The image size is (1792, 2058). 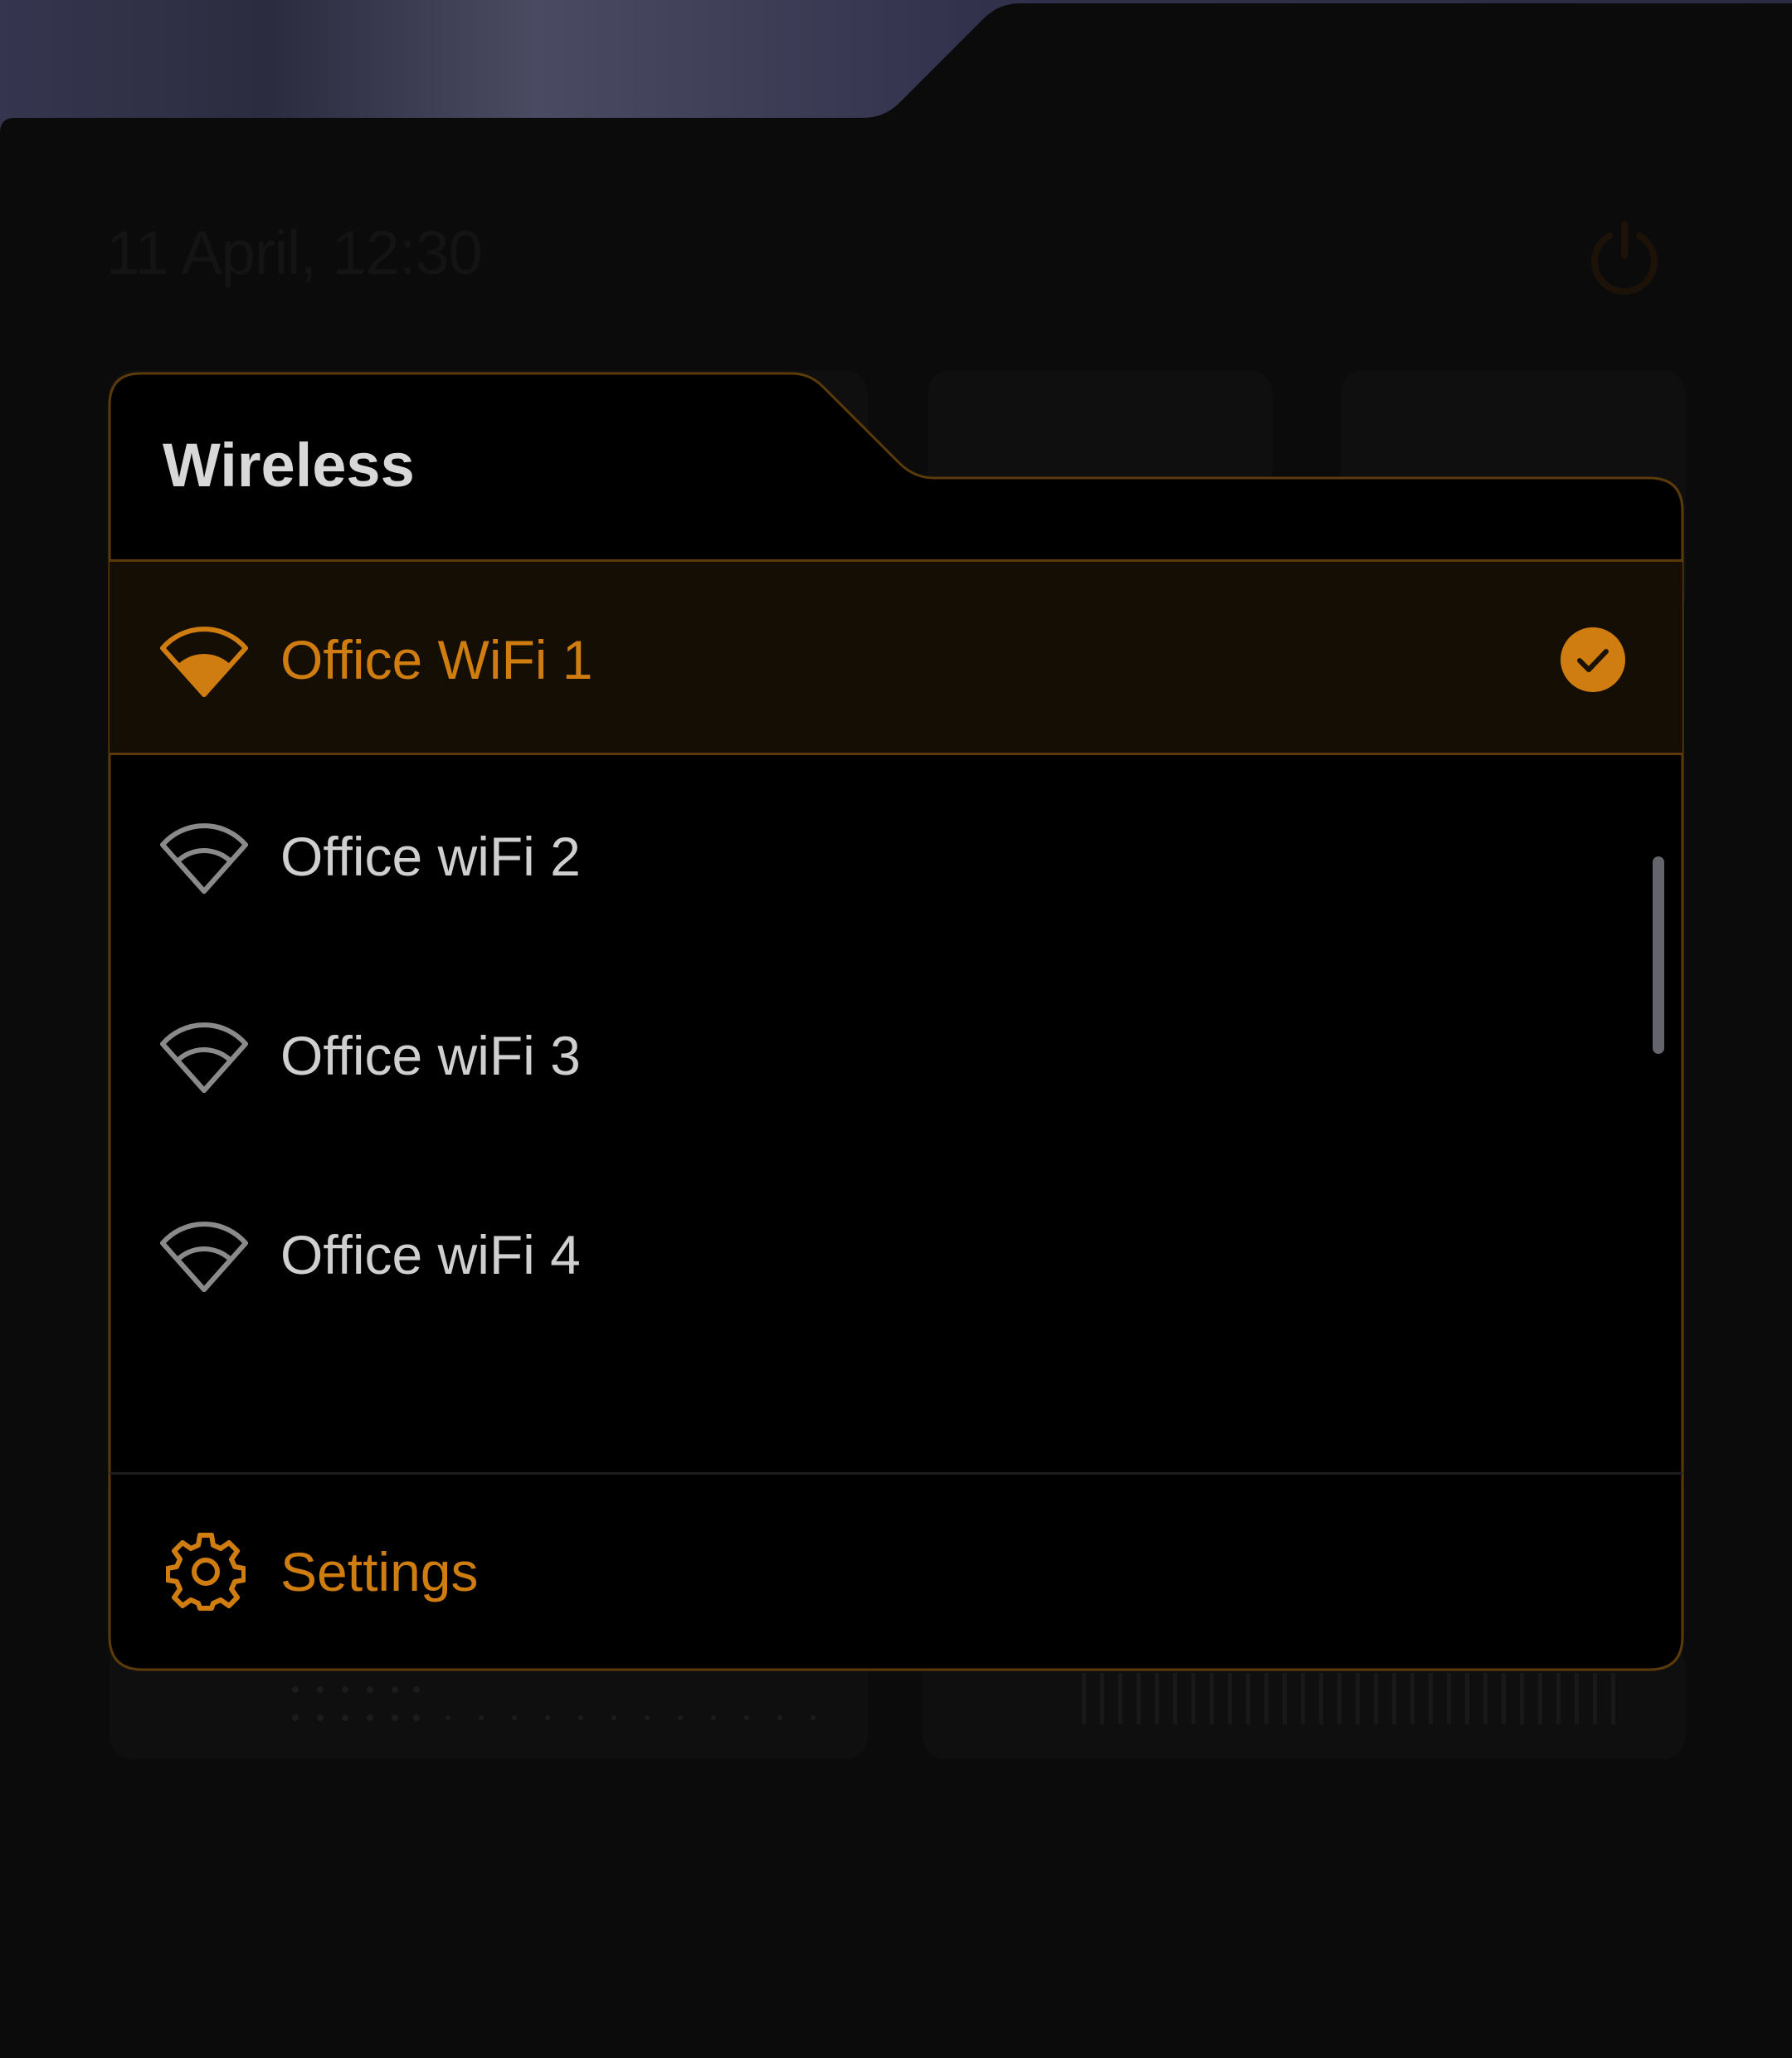 What do you see at coordinates (896, 657) in the screenshot?
I see `network-item-office-wifi-1: Office WiFi 1` at bounding box center [896, 657].